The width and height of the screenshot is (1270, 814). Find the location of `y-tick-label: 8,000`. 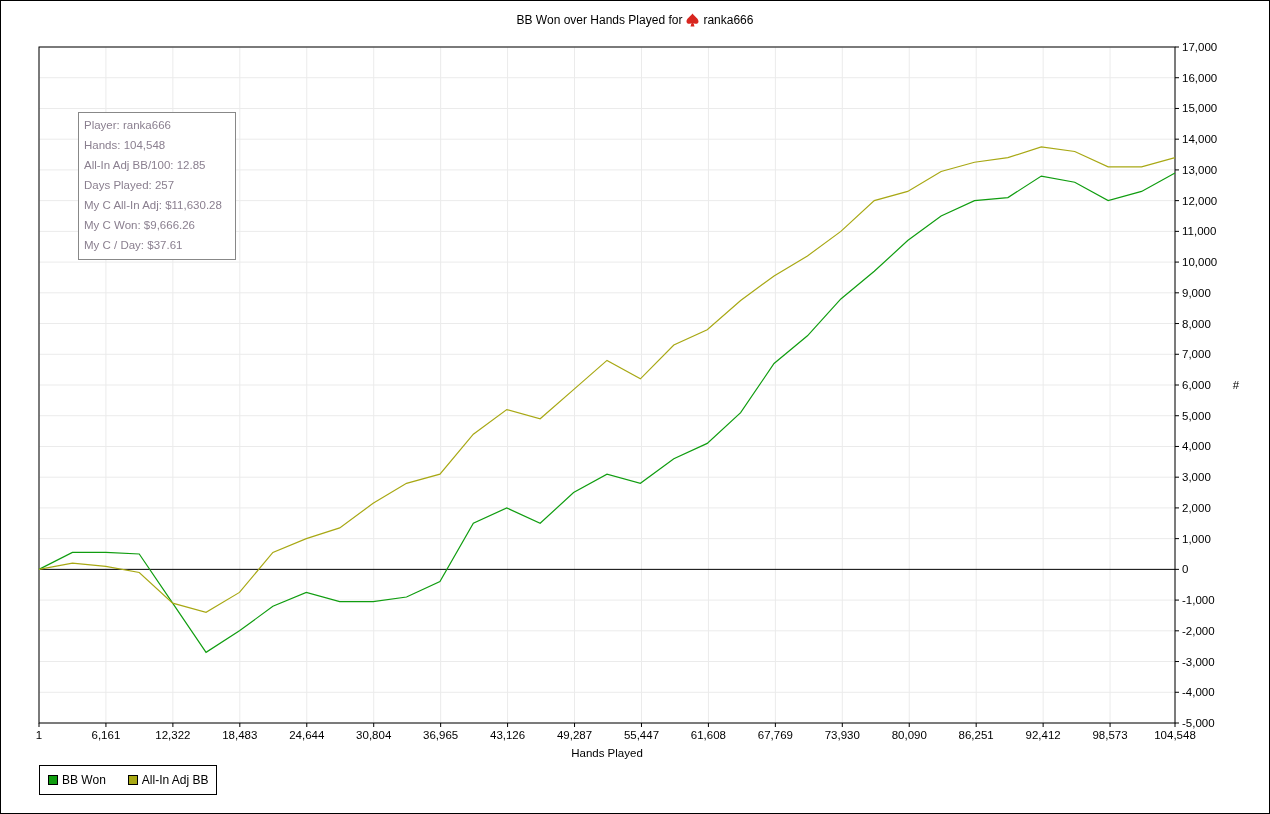

y-tick-label: 8,000 is located at coordinates (1196, 323).